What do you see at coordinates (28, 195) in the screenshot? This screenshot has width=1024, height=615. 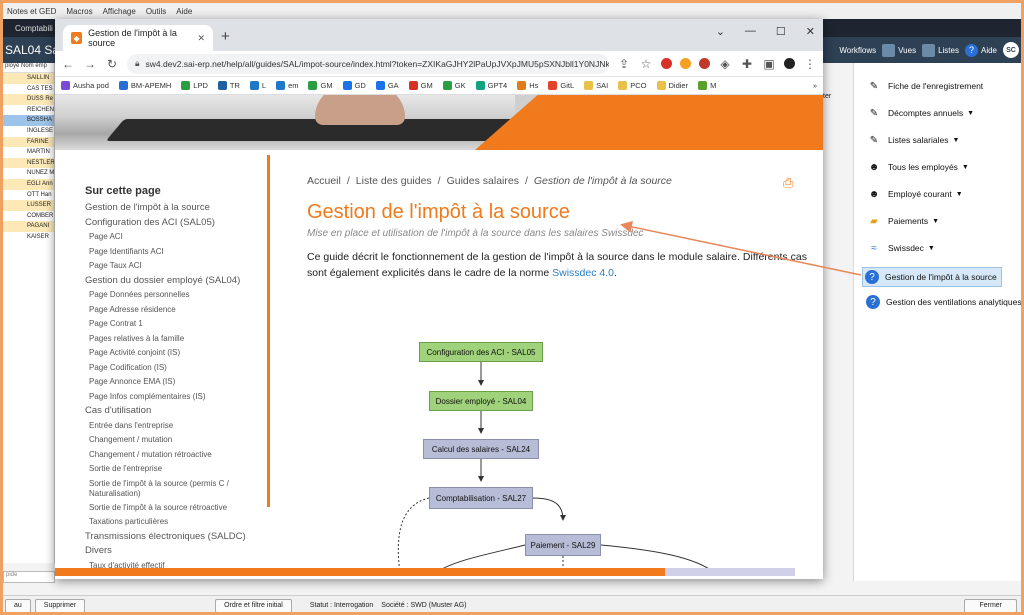 I see `employee-row: OTT Han` at bounding box center [28, 195].